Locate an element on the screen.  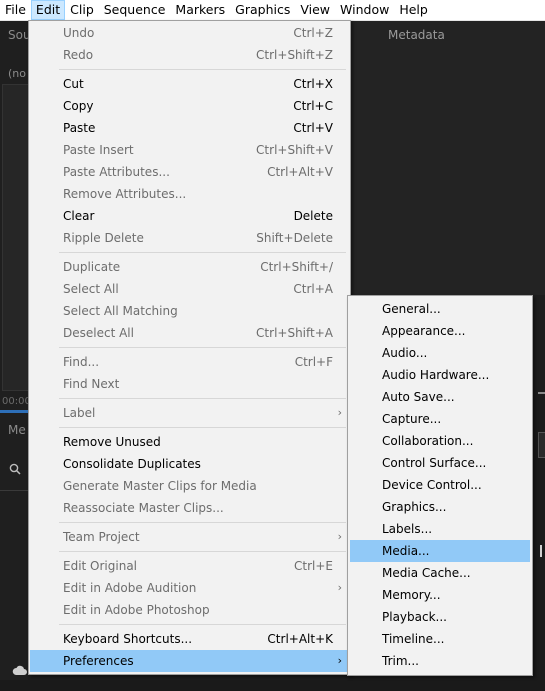
menu-item-label: Label › is located at coordinates (189, 413).